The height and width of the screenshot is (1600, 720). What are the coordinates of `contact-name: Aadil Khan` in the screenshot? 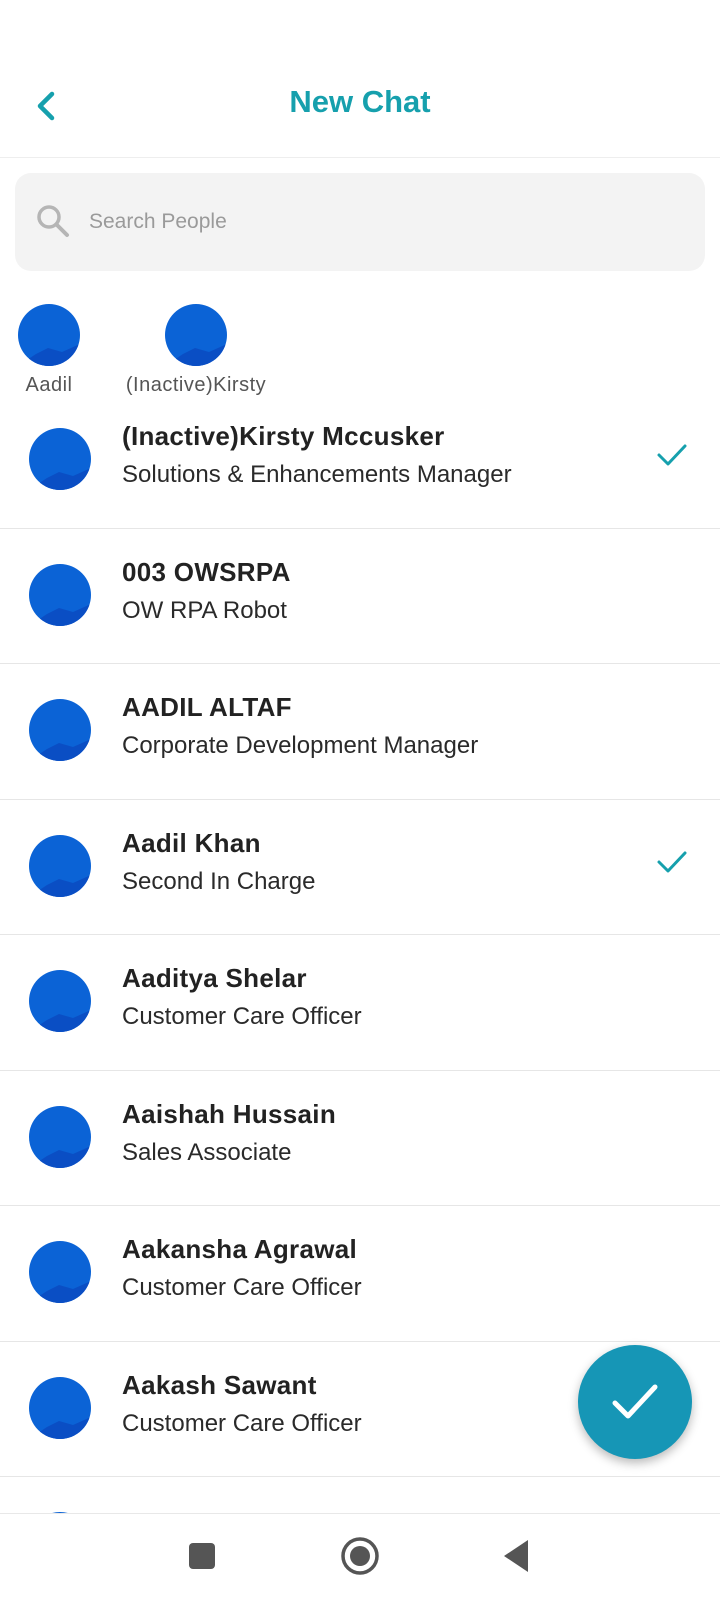 It's located at (191, 842).